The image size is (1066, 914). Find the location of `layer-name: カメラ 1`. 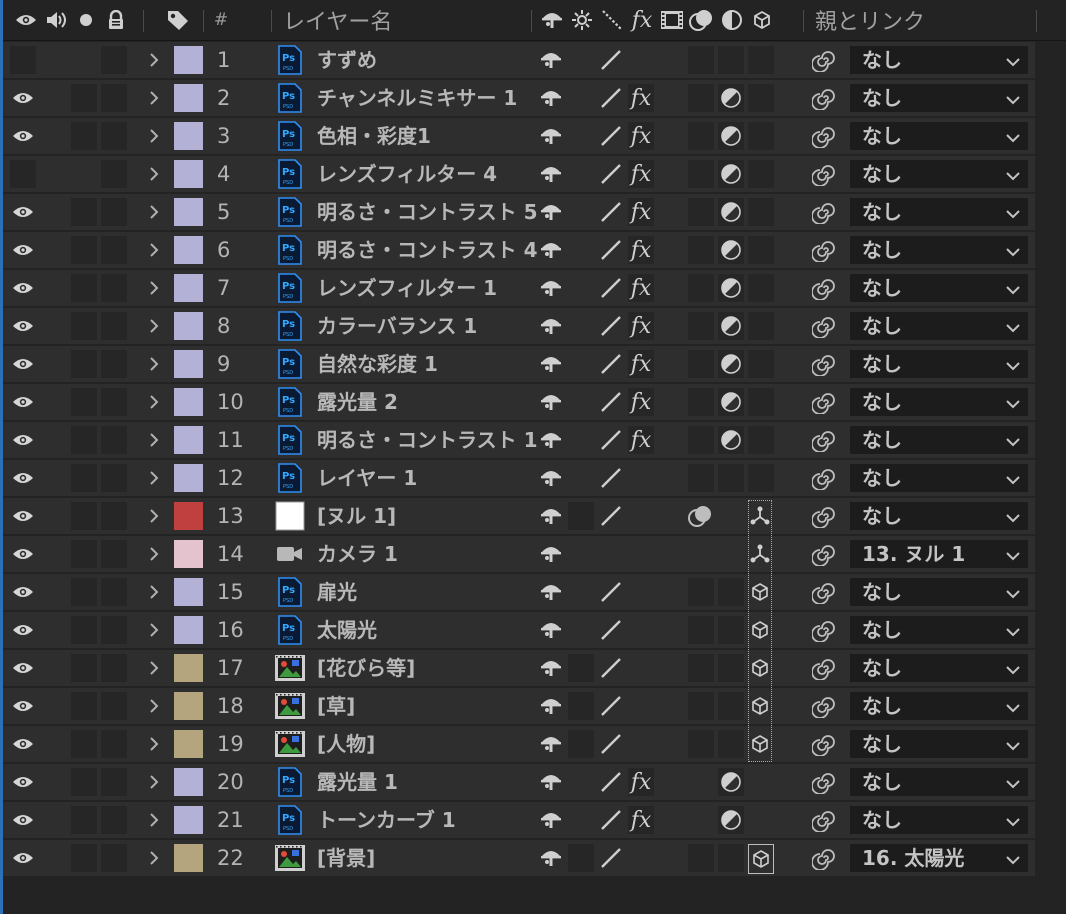

layer-name: カメラ 1 is located at coordinates (357, 554).